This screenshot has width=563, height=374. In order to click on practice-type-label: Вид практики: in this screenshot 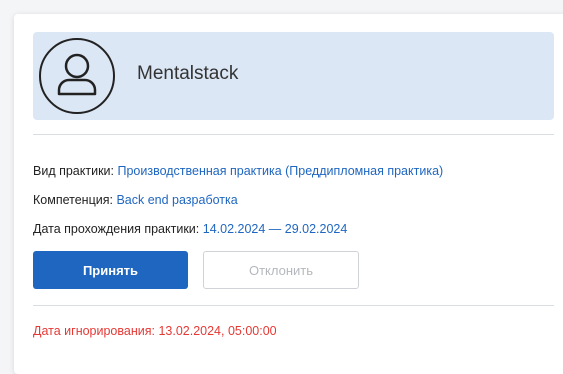, I will do `click(73, 171)`.